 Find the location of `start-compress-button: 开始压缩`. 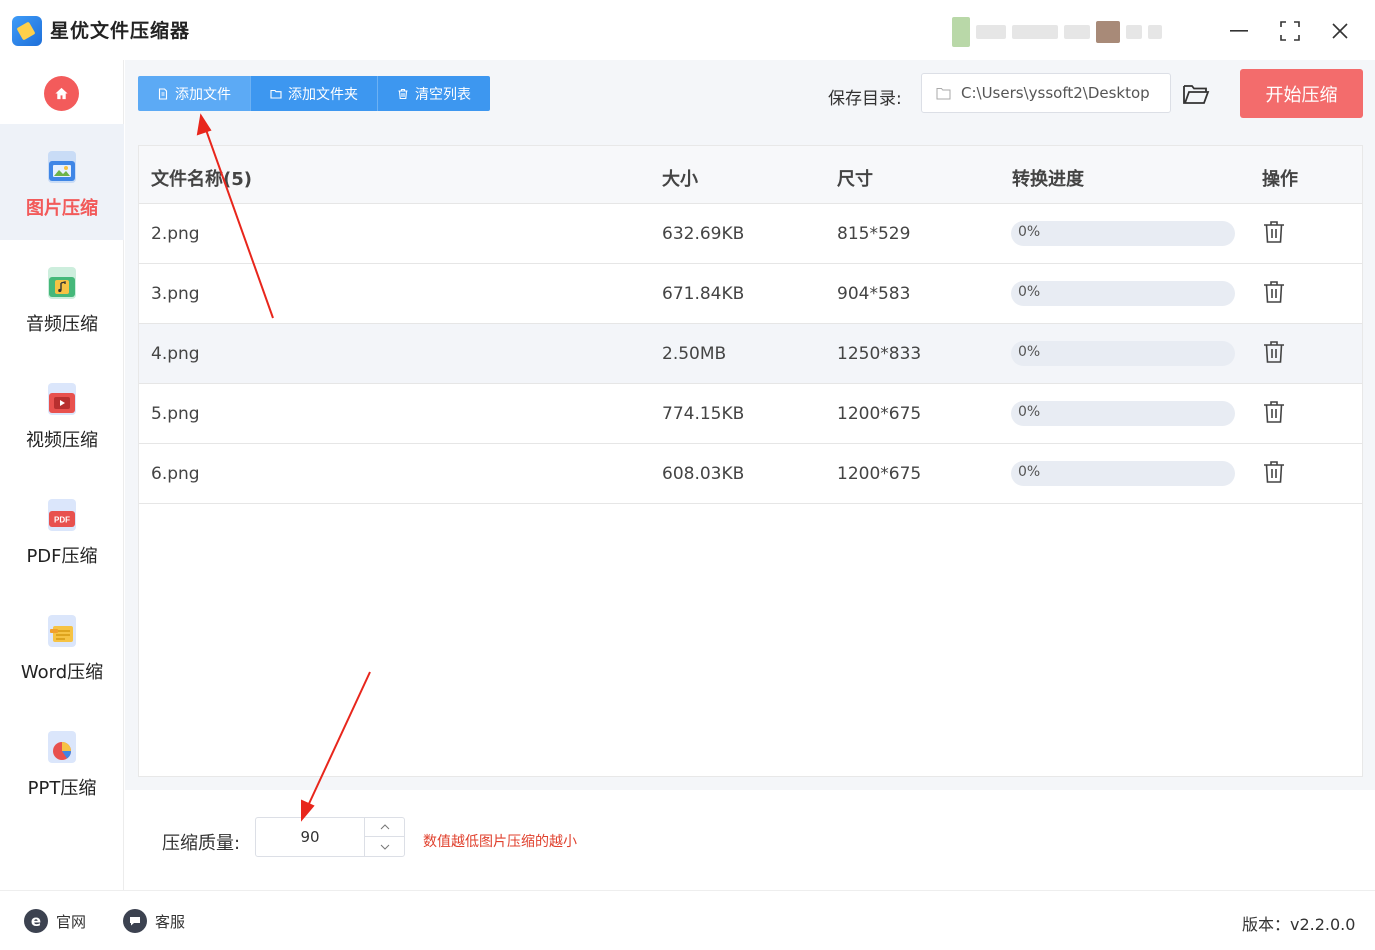

start-compress-button: 开始压缩 is located at coordinates (1301, 93).